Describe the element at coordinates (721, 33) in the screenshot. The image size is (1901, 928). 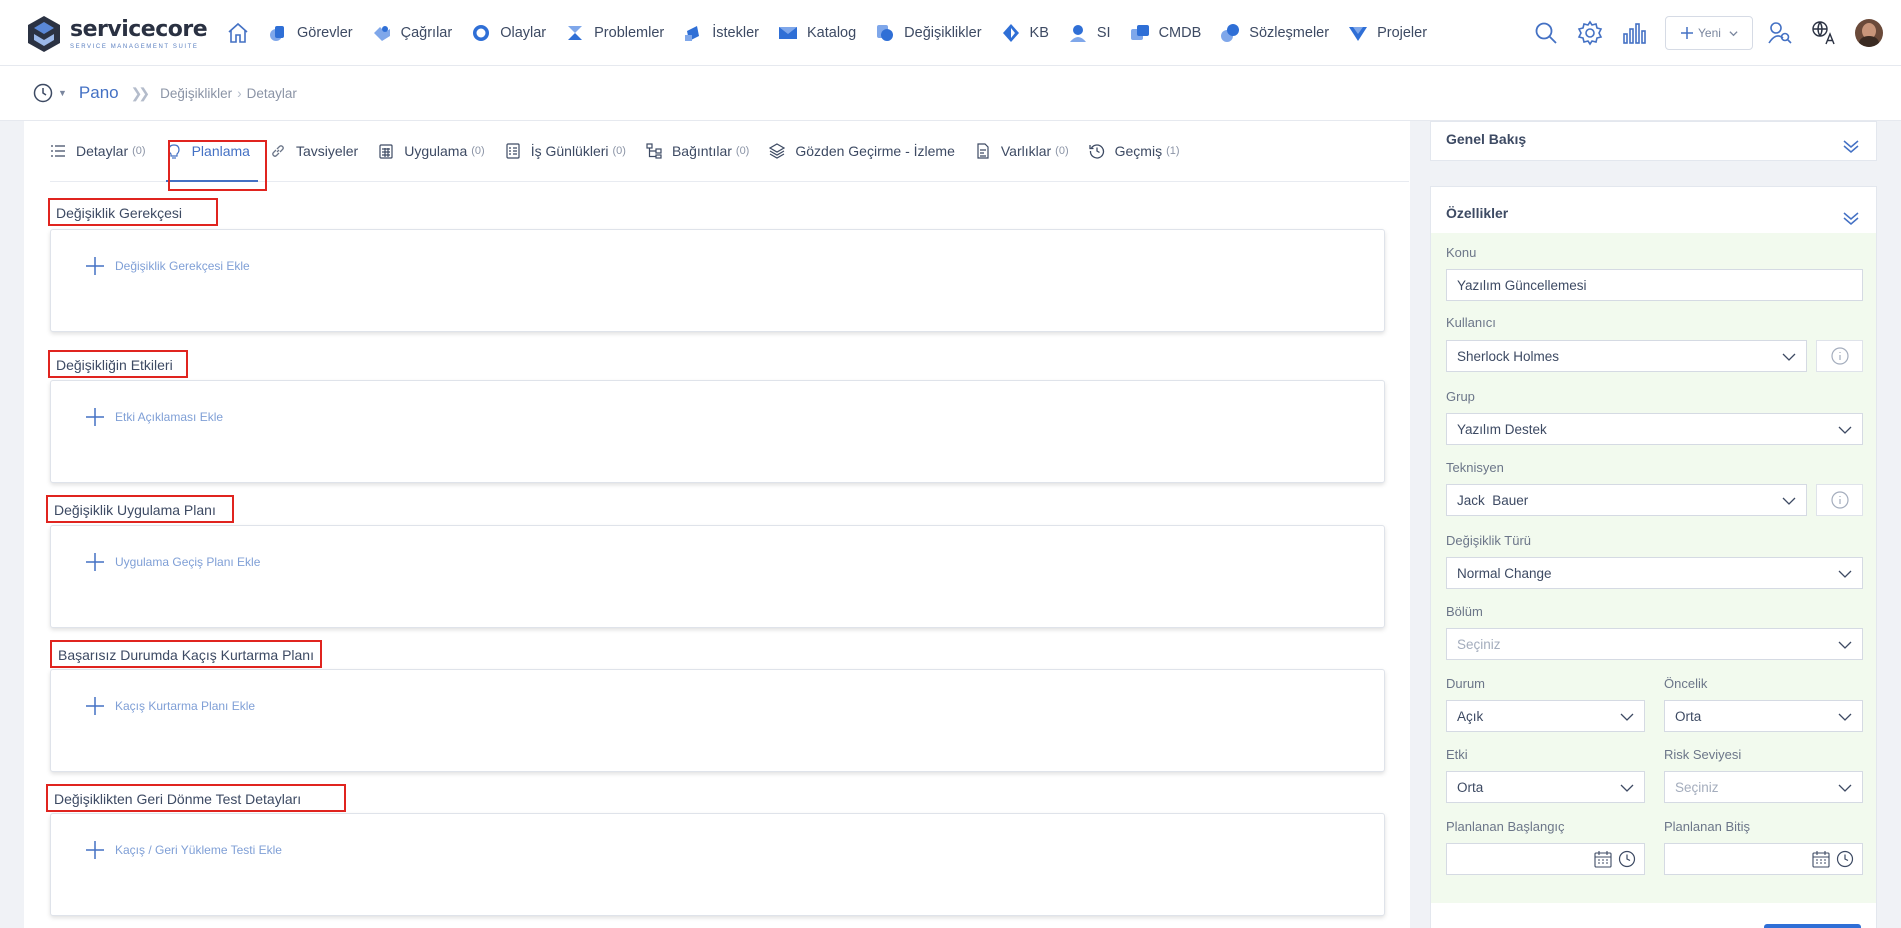
I see `nav-item-istekler: İstekler` at that location.